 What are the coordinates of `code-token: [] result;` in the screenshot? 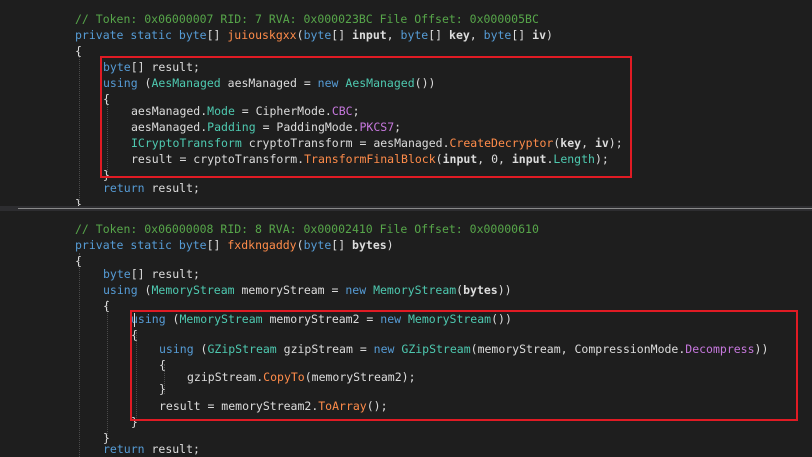 It's located at (165, 274).